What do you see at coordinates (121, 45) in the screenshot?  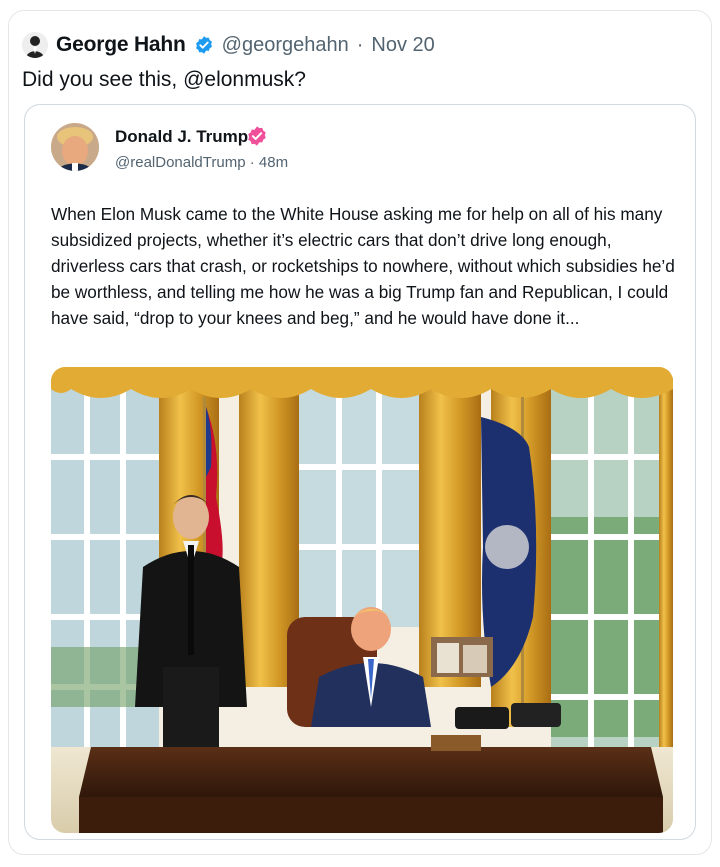 I see `author-name: George Hahn` at bounding box center [121, 45].